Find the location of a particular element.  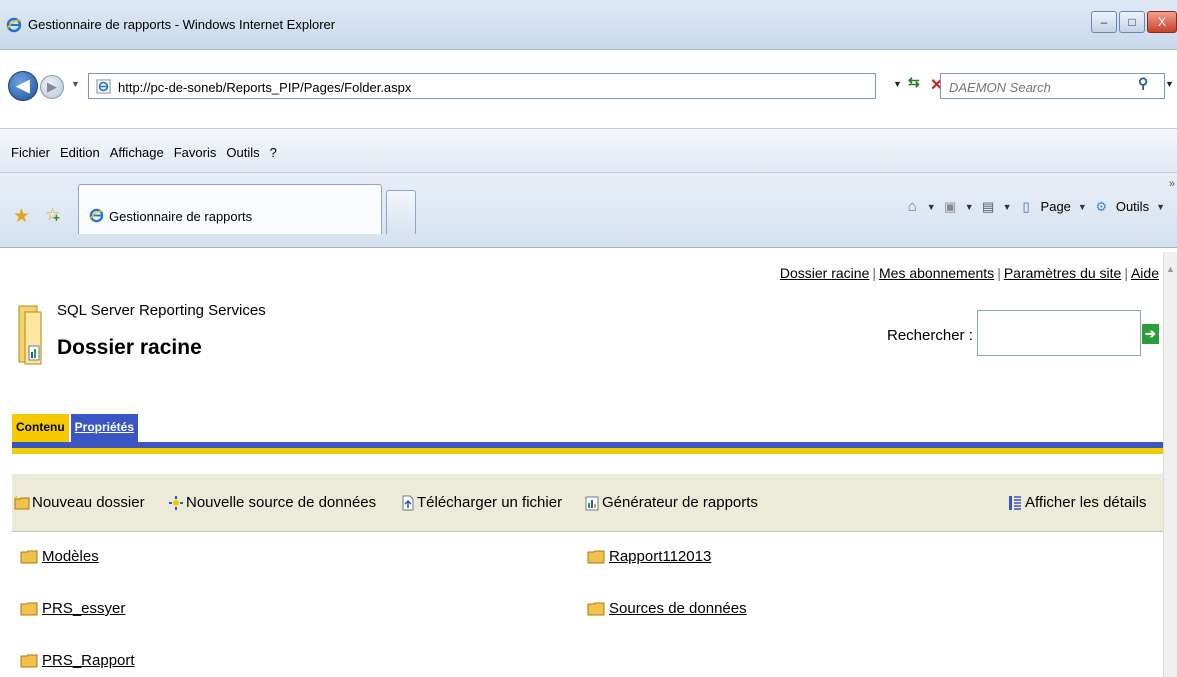

list-item: Rapport112013 is located at coordinates (649, 556).